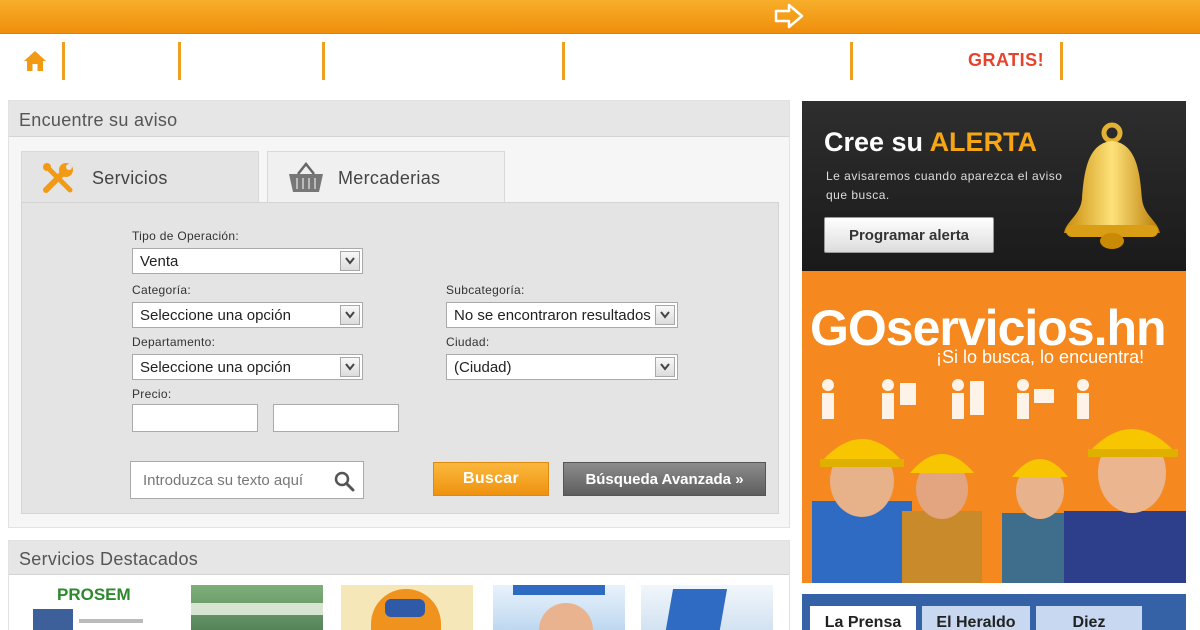  I want to click on departamento-label: Departamento:, so click(174, 342).